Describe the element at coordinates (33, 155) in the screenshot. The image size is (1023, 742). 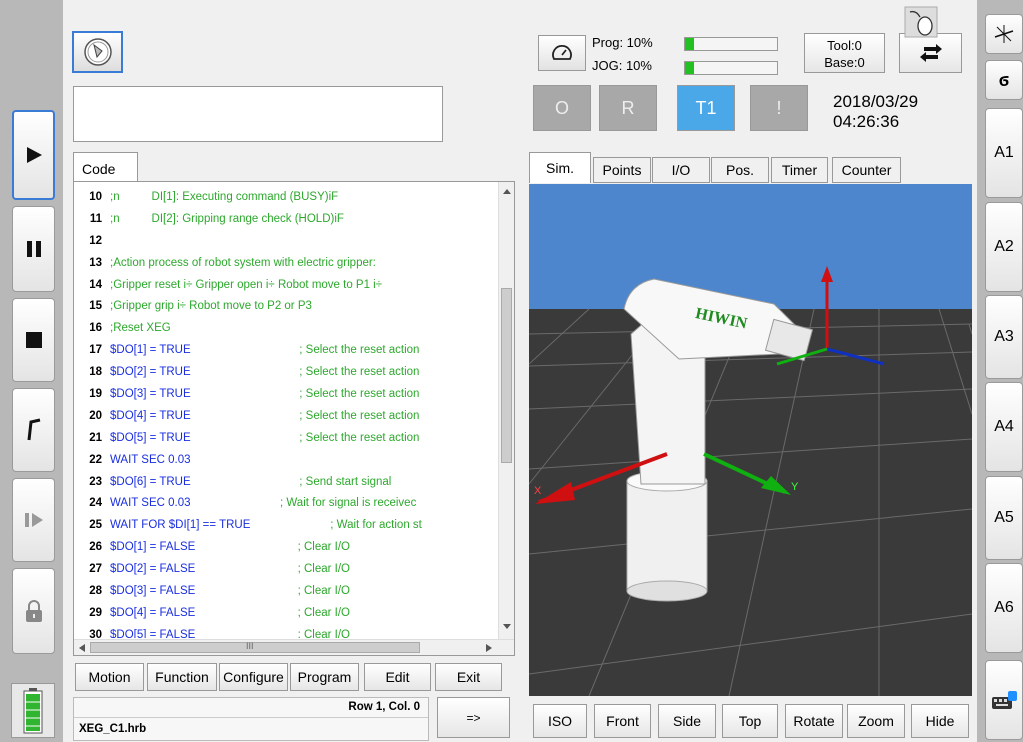
I see `play-button` at that location.